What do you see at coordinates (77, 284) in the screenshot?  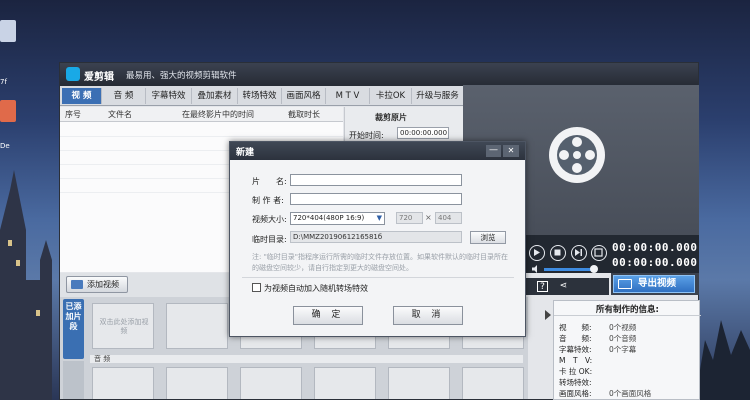 I see `film-add-icon` at bounding box center [77, 284].